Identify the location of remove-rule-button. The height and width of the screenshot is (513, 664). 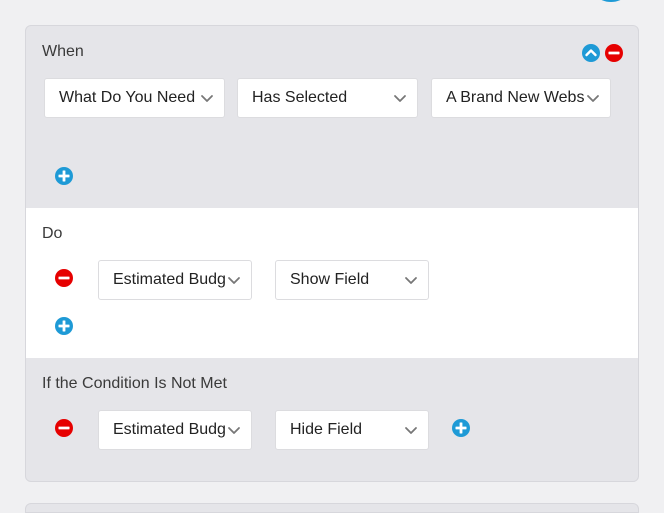
(614, 53).